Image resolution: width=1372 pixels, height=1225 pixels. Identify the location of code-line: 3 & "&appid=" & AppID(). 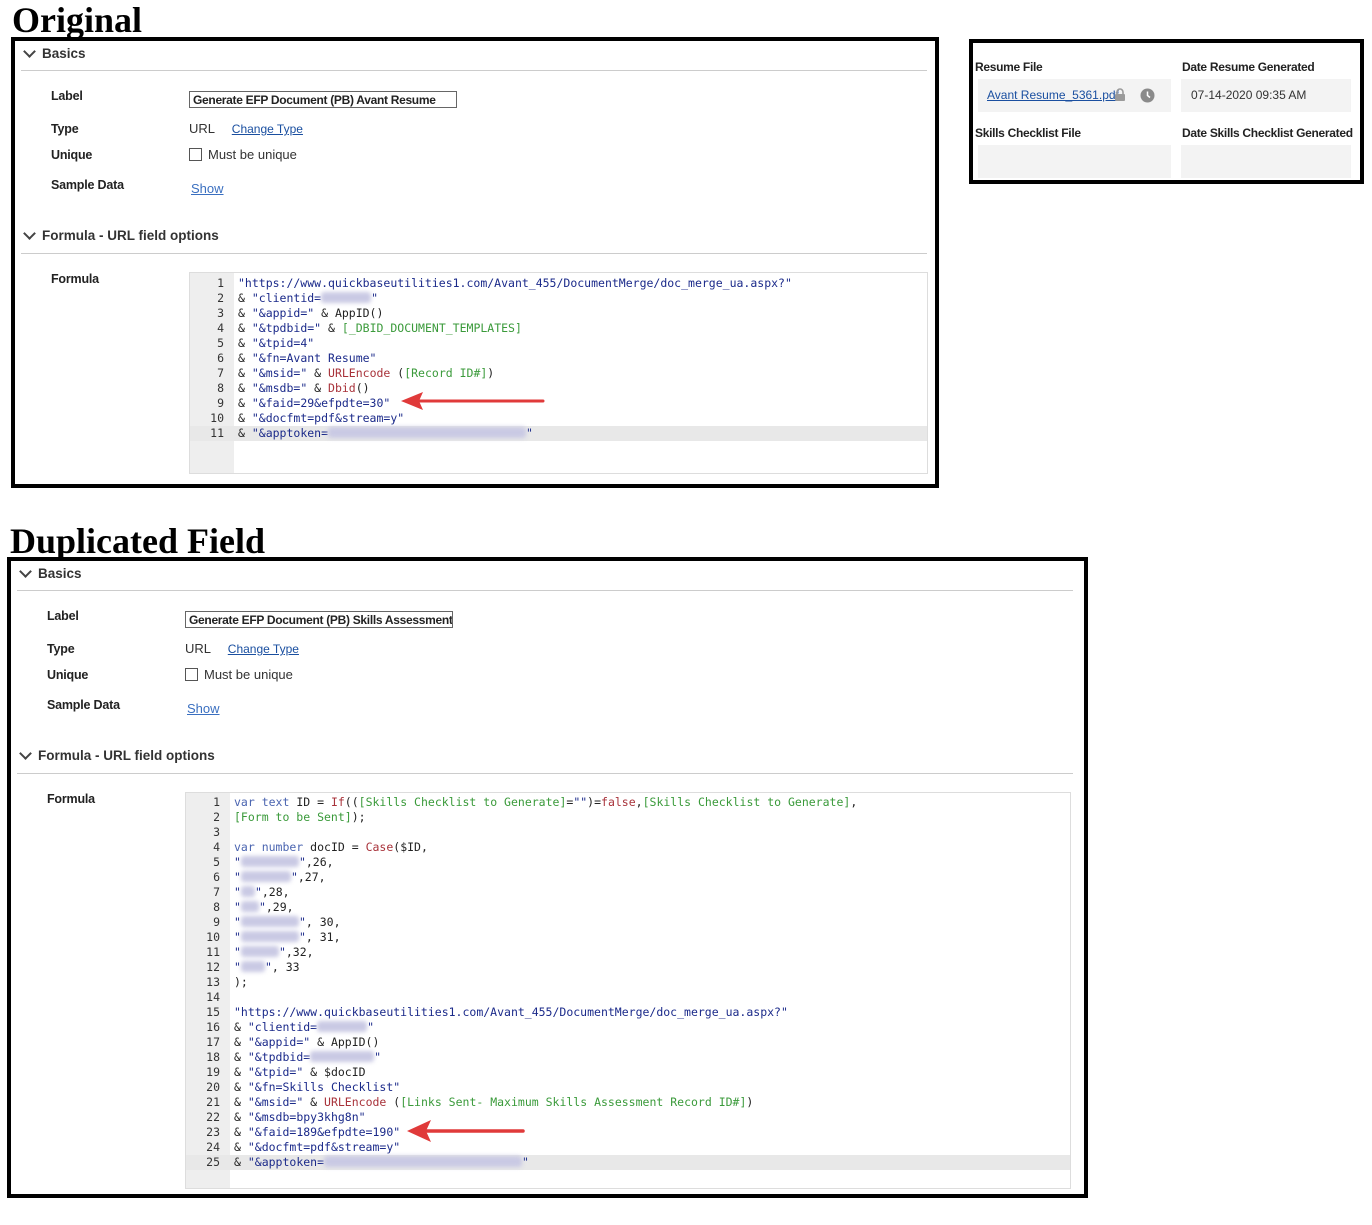
(300, 313).